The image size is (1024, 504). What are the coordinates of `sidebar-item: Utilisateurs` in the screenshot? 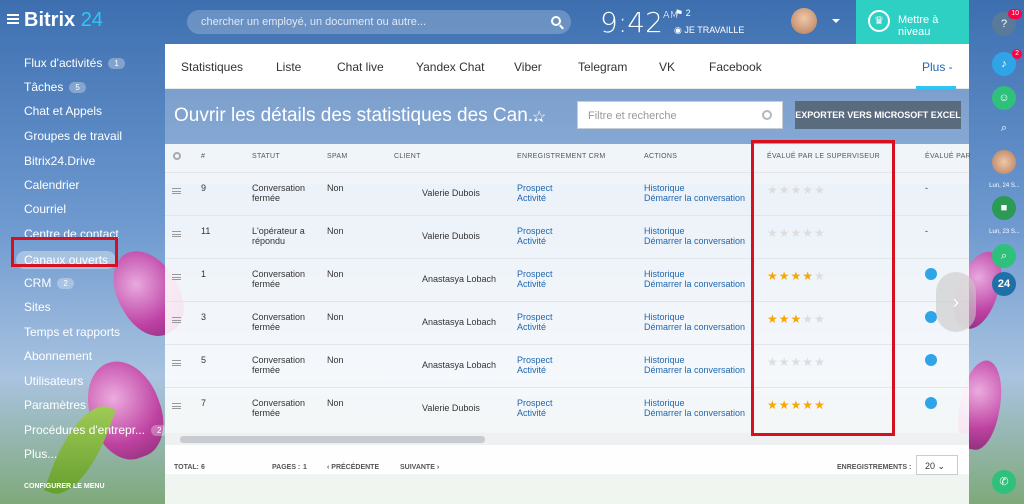 It's located at (53, 381).